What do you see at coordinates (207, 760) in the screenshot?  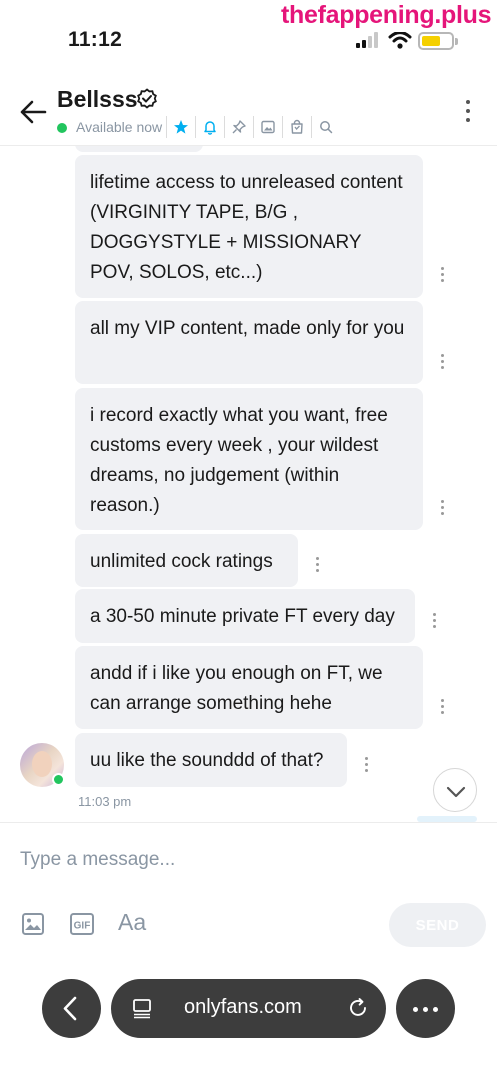 I see `message-text: uu like the sounddd of that?` at bounding box center [207, 760].